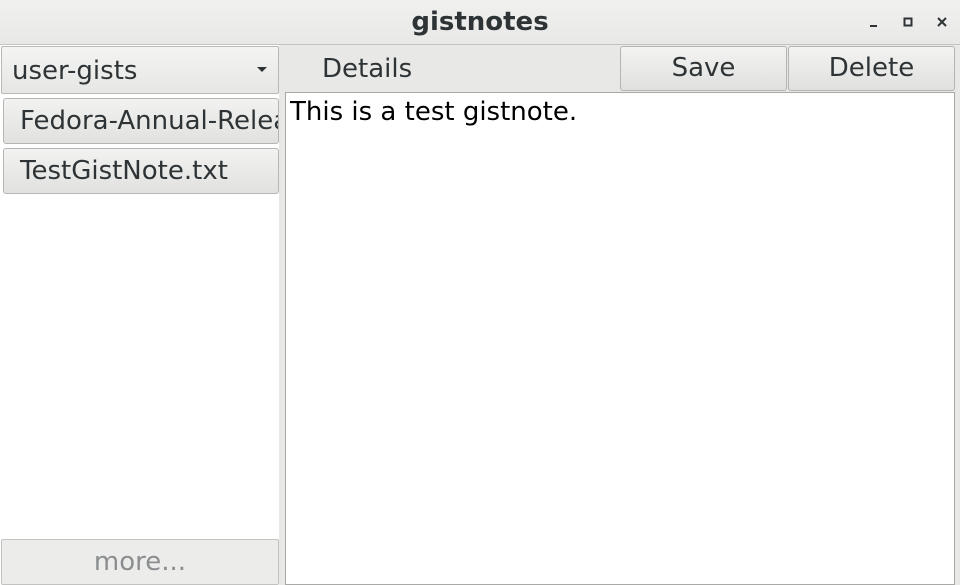 This screenshot has width=960, height=585. I want to click on gist-source-label: user-gists, so click(75, 71).